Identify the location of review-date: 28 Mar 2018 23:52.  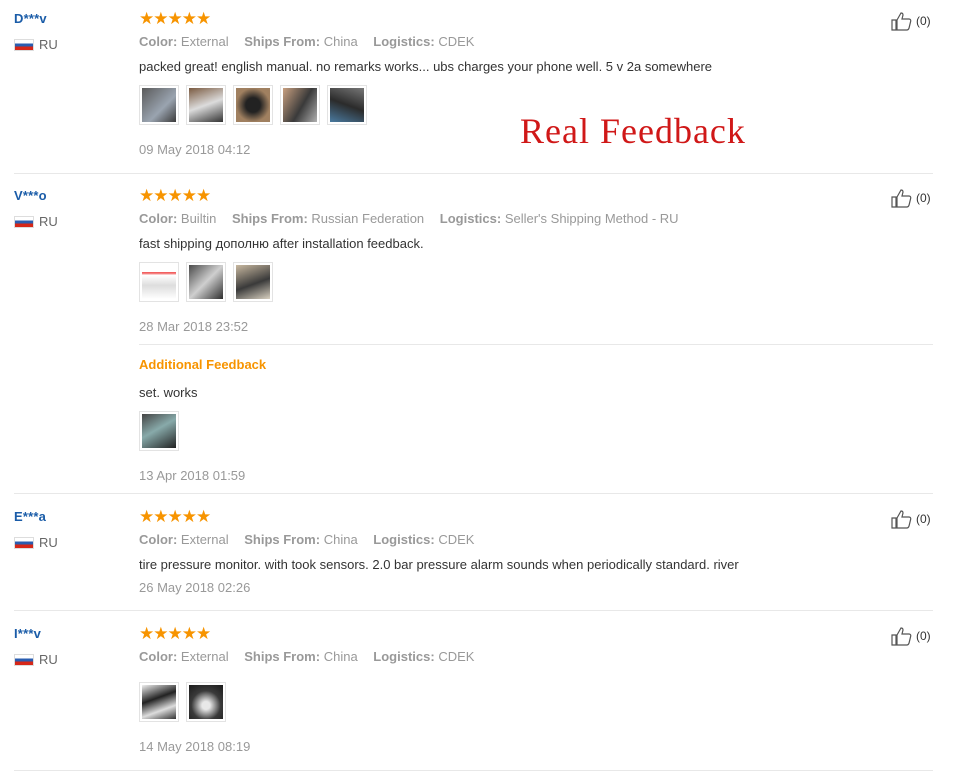
(194, 326).